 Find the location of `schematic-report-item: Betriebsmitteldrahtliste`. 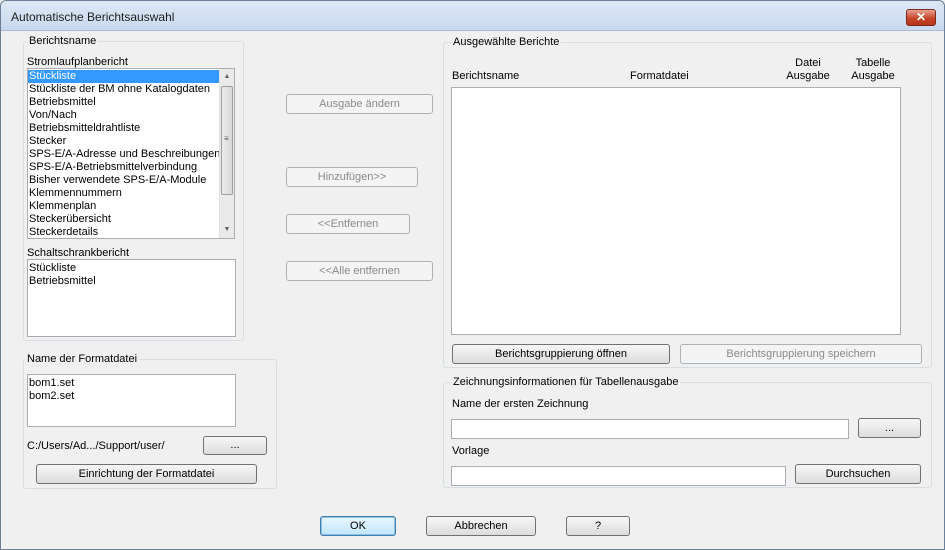

schematic-report-item: Betriebsmitteldrahtliste is located at coordinates (123, 128).